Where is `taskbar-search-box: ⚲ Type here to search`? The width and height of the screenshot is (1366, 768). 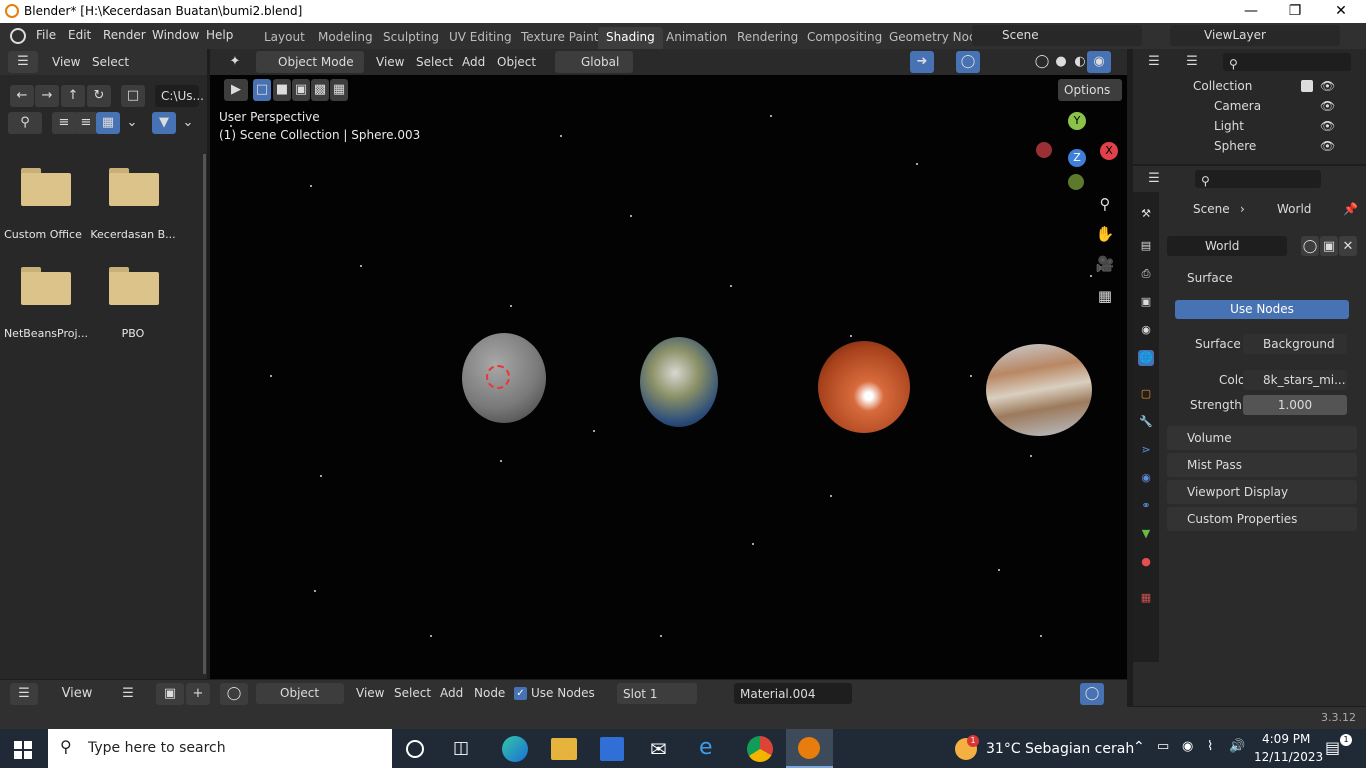
taskbar-search-box: ⚲ Type here to search is located at coordinates (220, 748).